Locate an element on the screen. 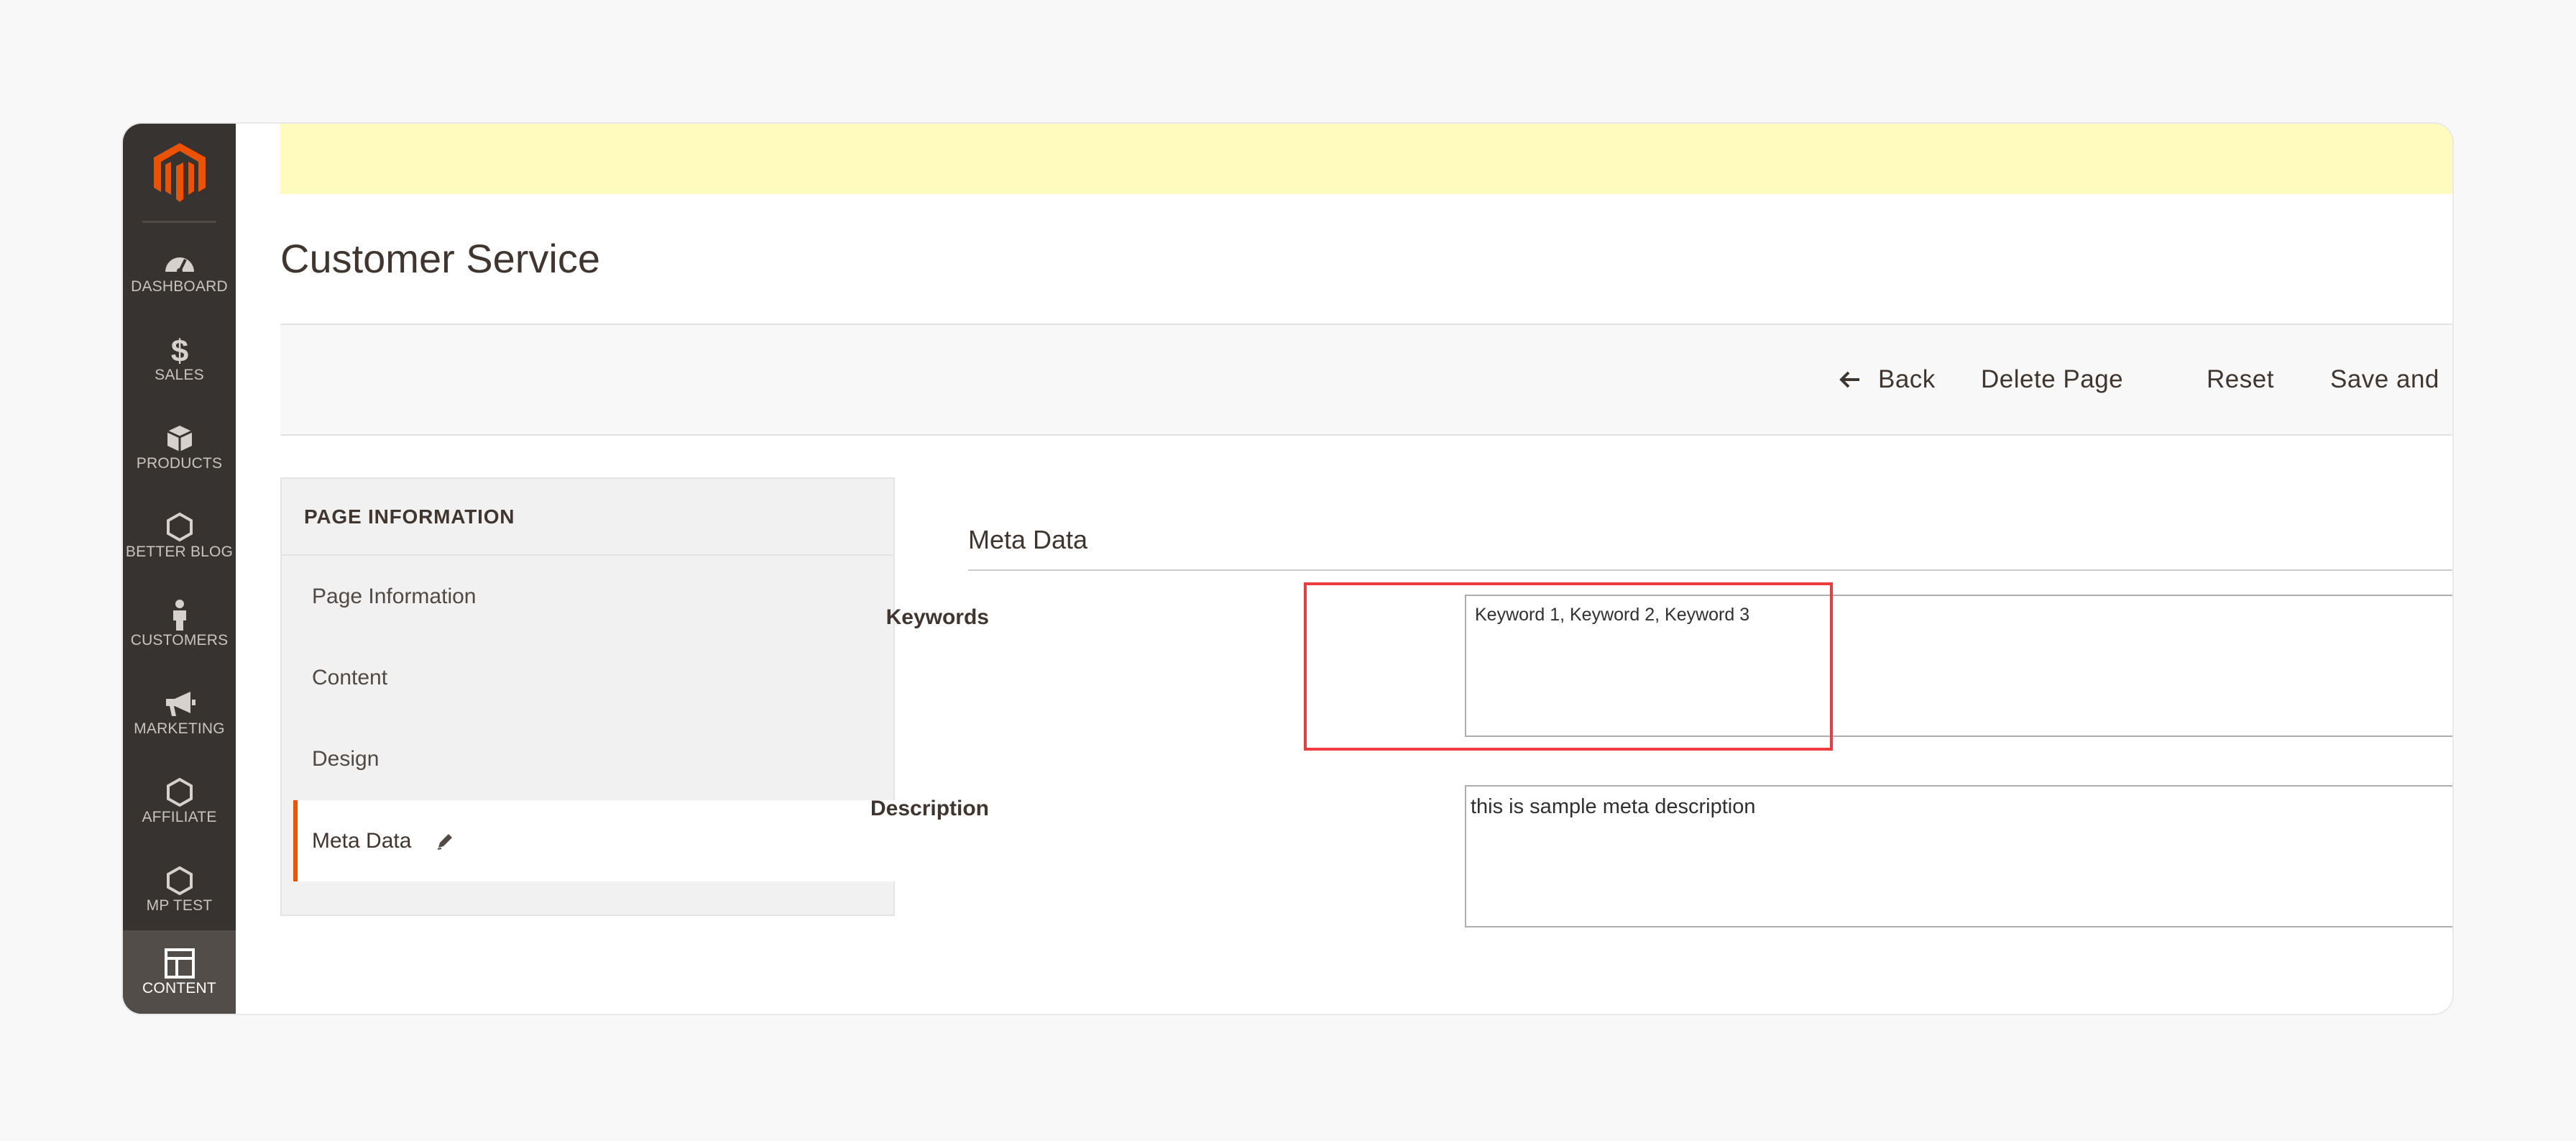 This screenshot has width=2576, height=1141. sidebar-item-label: PRODUCTS is located at coordinates (179, 463).